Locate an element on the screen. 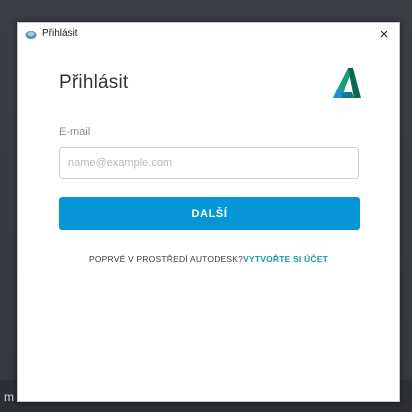 This screenshot has width=412, height=412. page-title: Přihlásit is located at coordinates (94, 82).